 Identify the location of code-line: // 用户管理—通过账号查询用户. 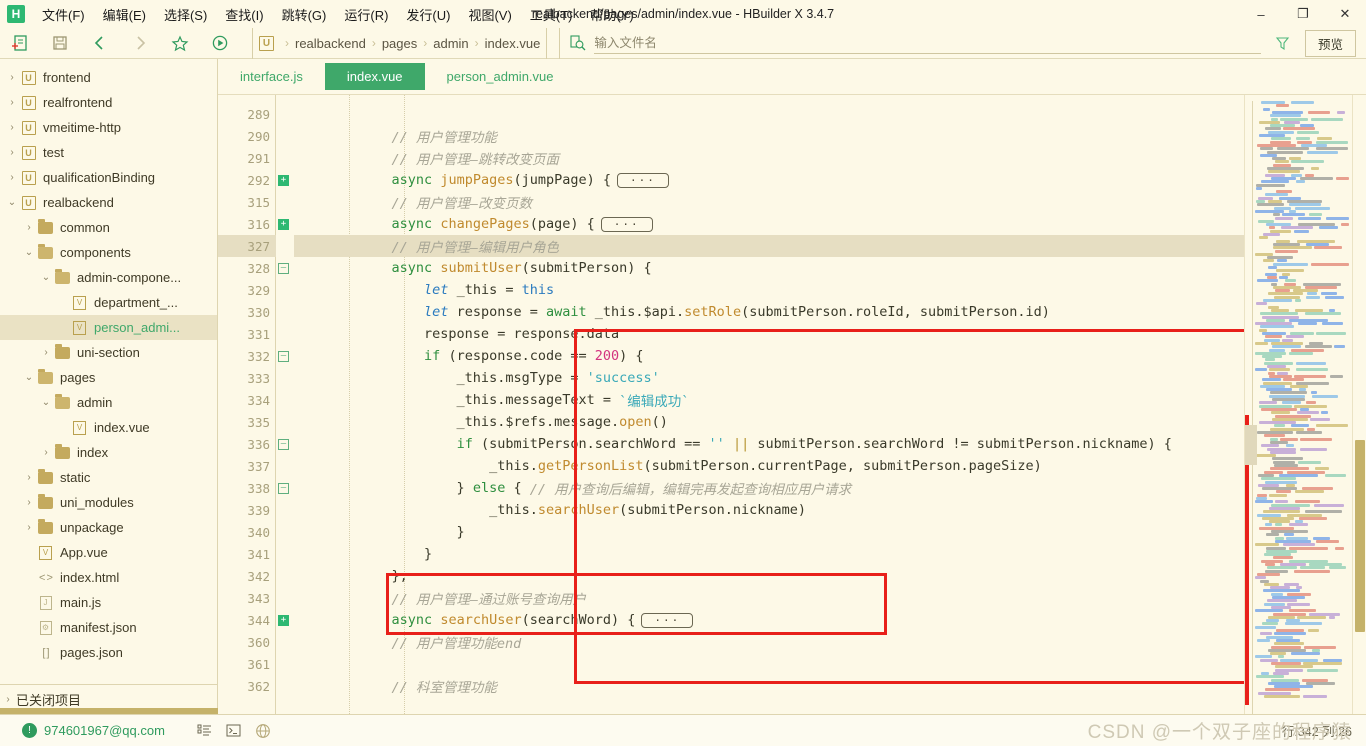
(769, 598).